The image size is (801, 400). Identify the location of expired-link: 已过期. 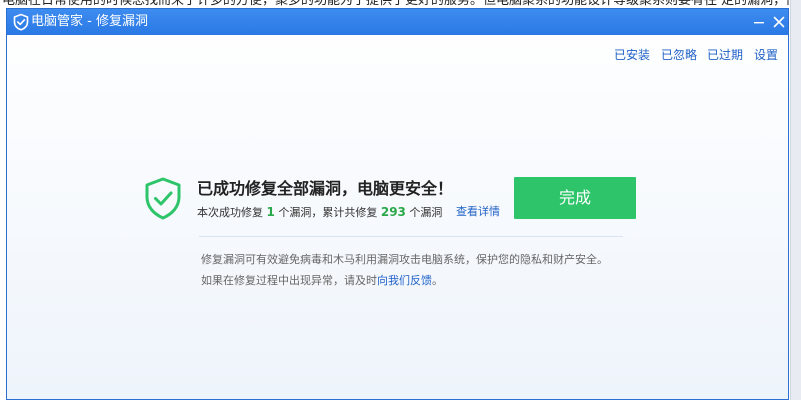
(725, 55).